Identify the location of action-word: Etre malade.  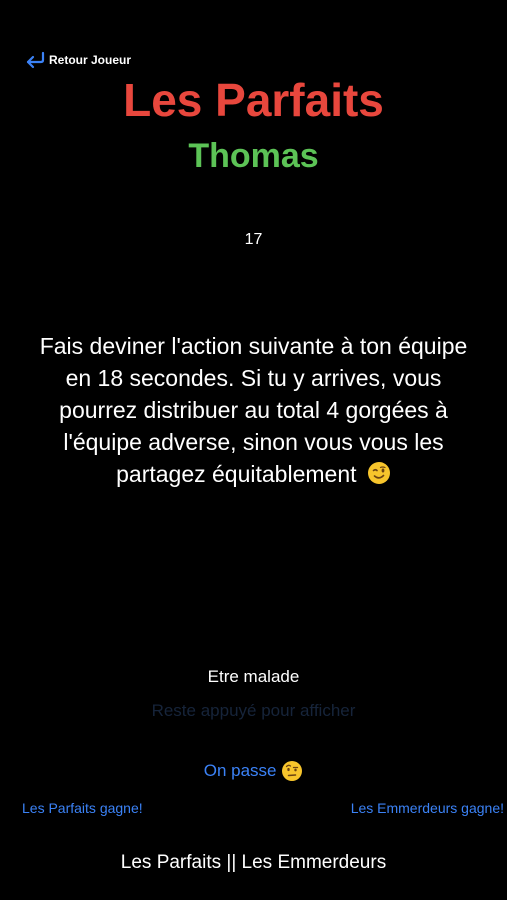
(253, 676).